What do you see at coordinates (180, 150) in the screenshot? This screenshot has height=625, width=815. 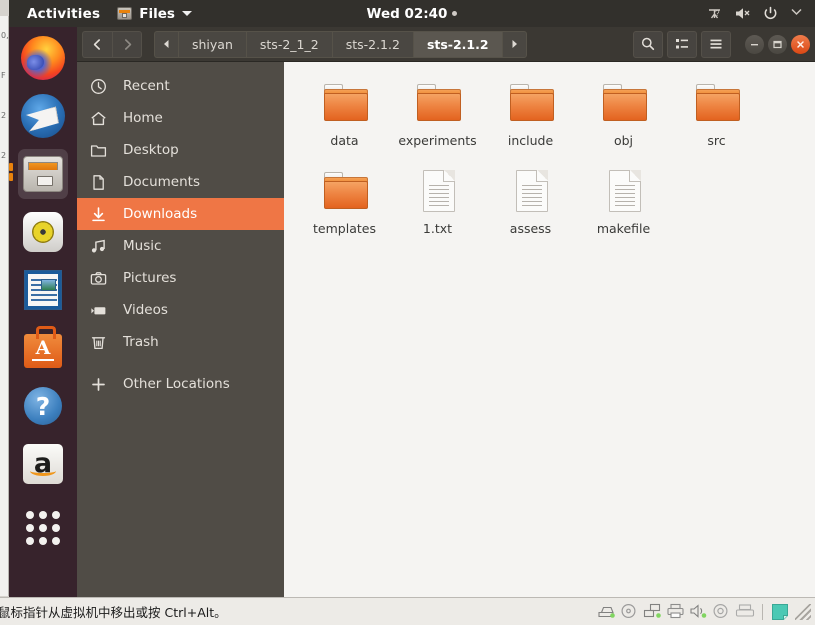 I see `sidebar-item-desktop: Desktop` at bounding box center [180, 150].